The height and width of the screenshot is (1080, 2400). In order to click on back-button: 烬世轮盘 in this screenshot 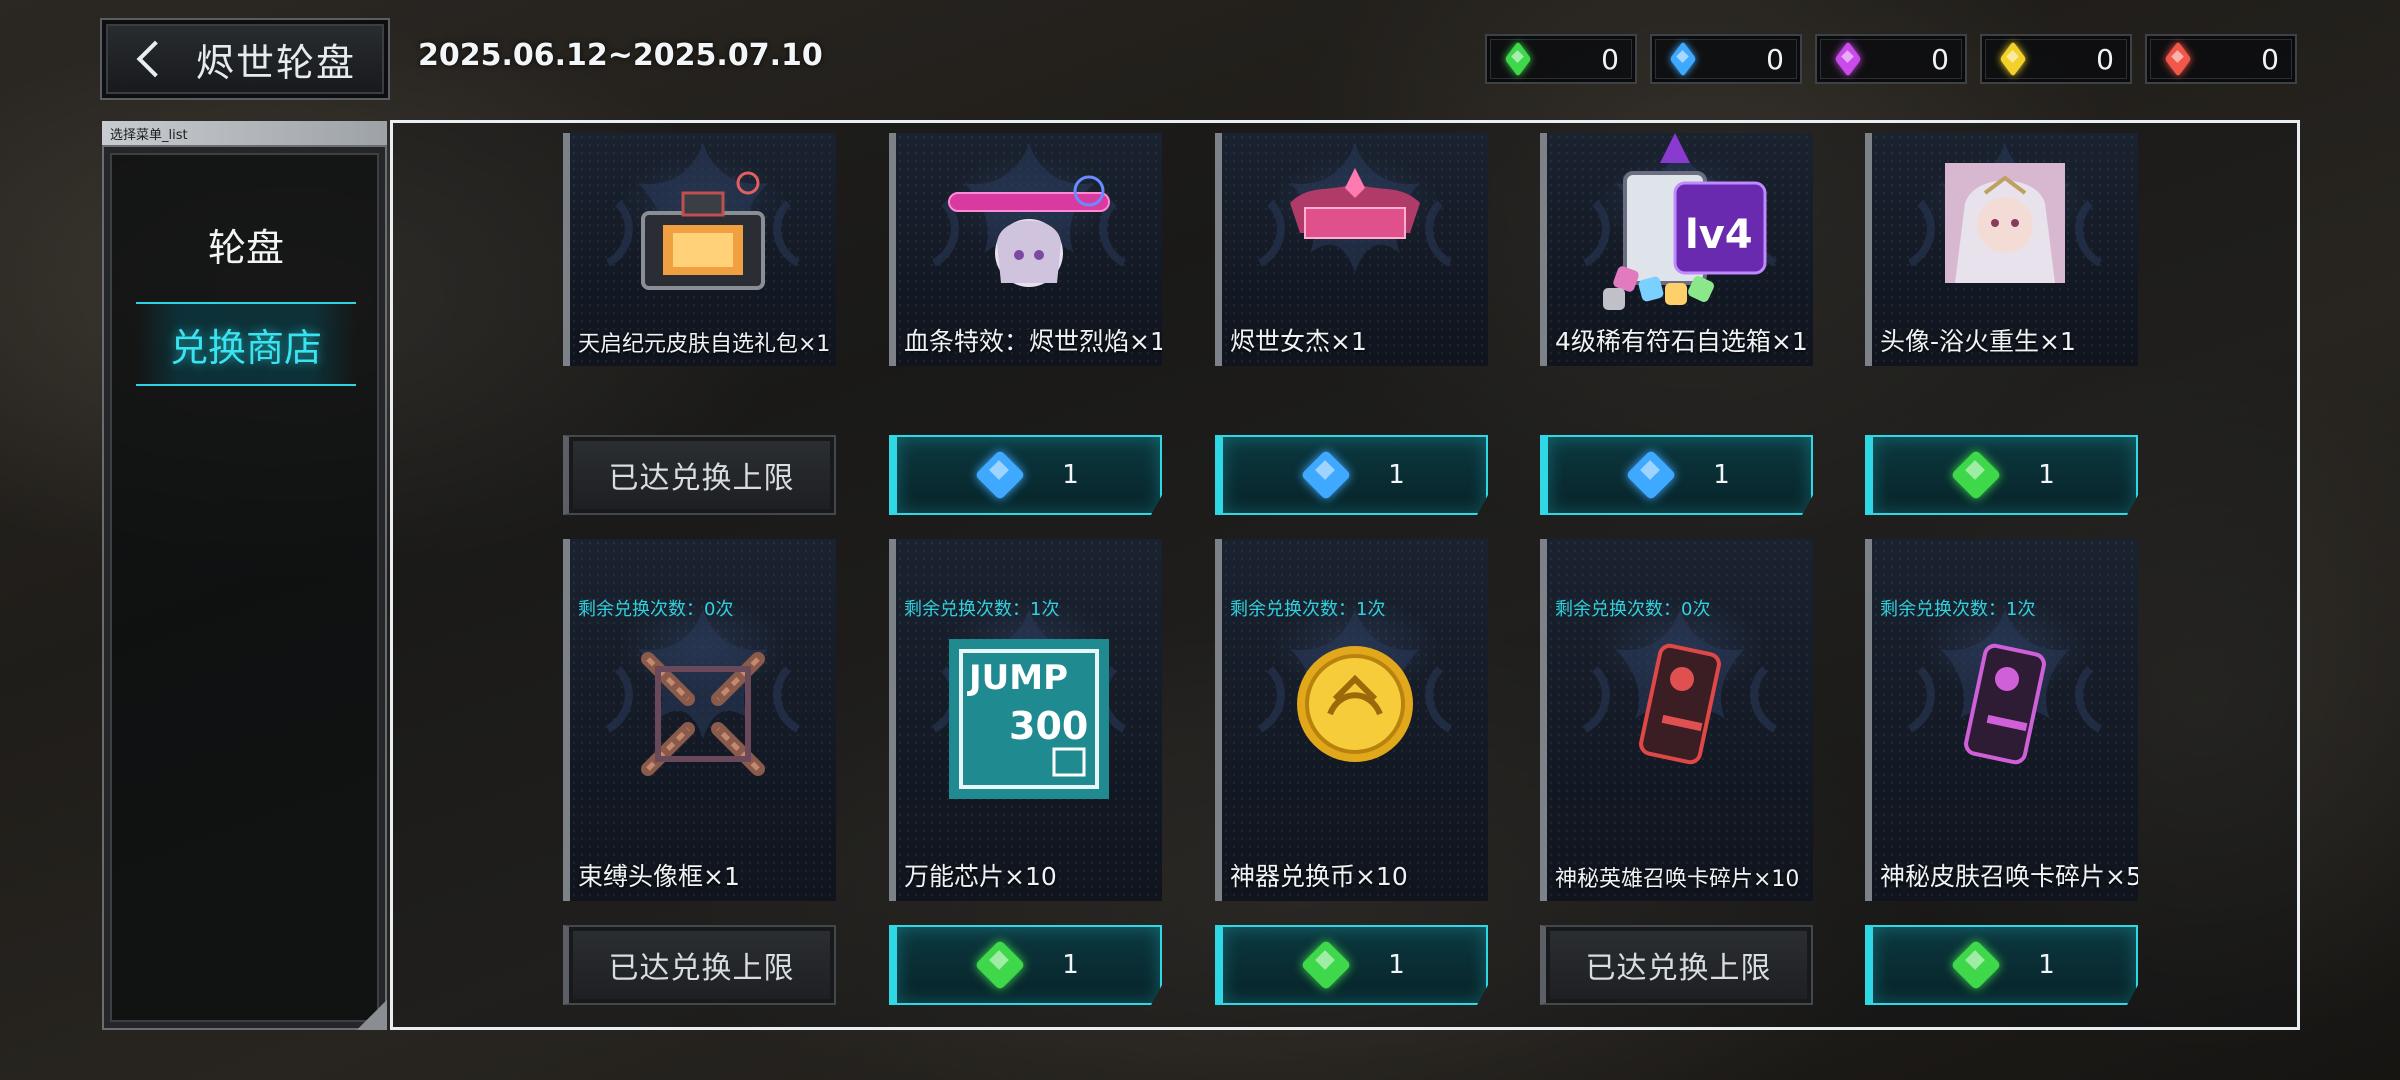, I will do `click(245, 59)`.